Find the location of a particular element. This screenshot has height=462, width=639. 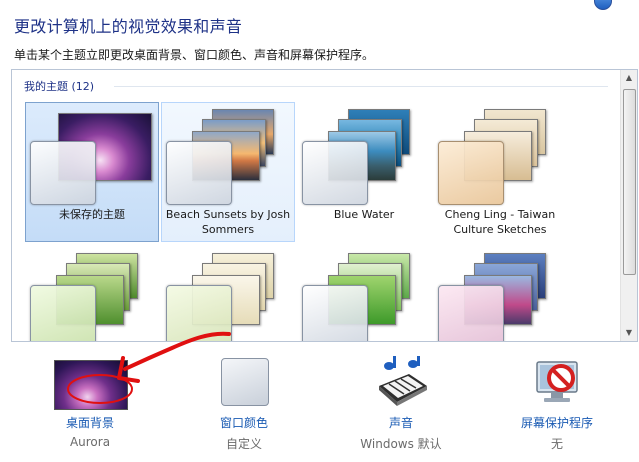

page-description: 单击某个主题立即更改桌面背景、窗口颜色、声音和屏幕保护程序。 is located at coordinates (194, 55).